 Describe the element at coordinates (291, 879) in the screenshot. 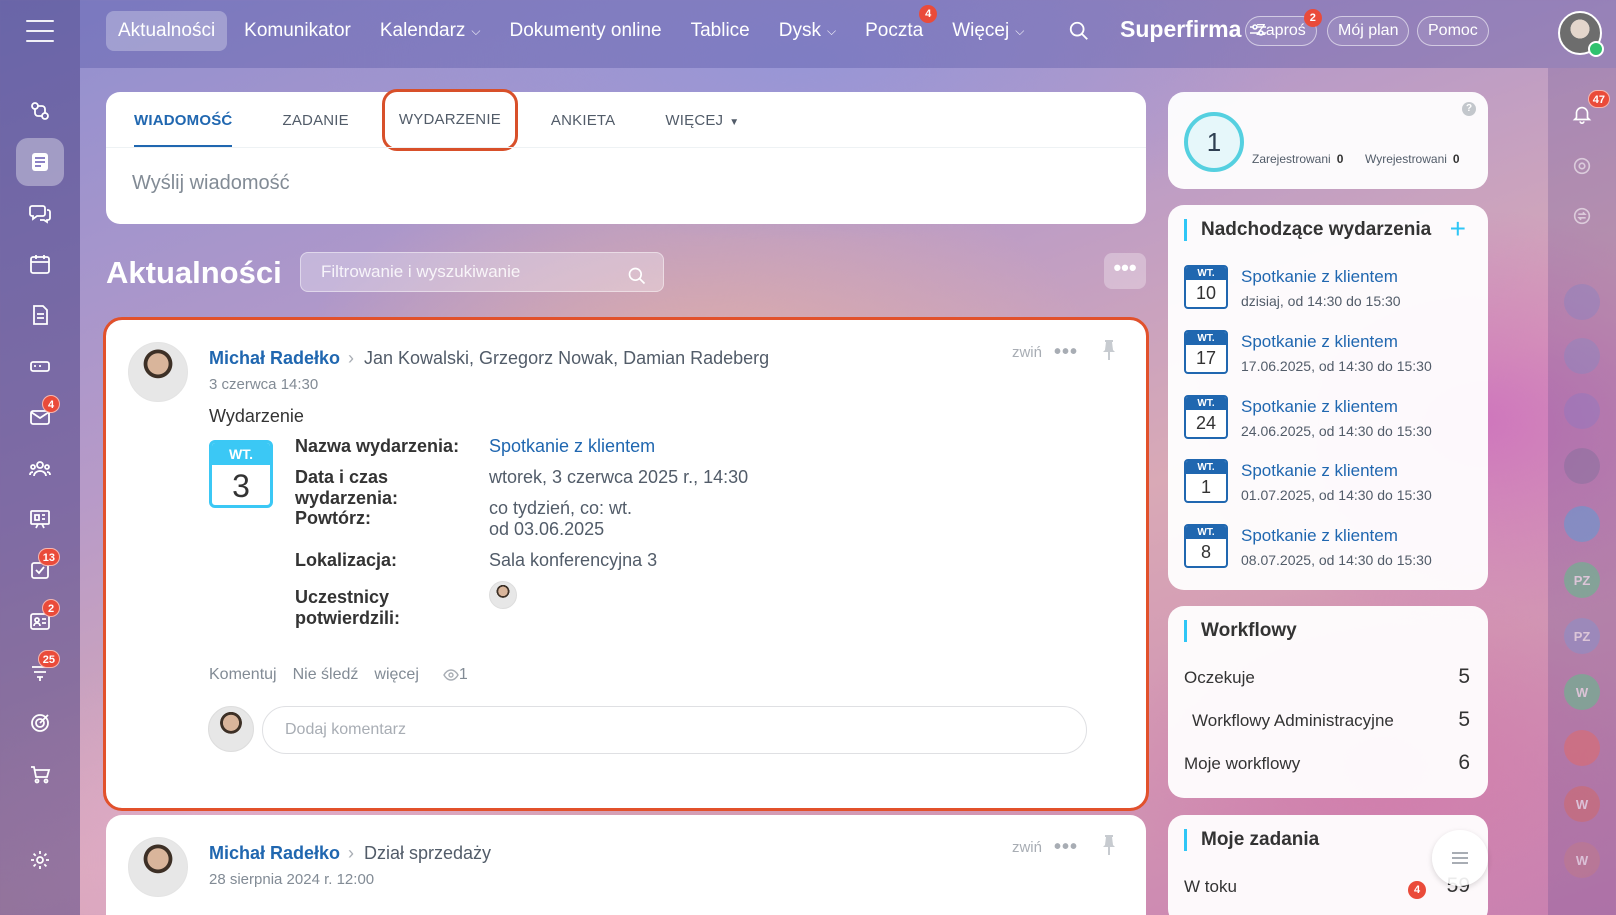

I see `post-date: 28 sierpnia 2024 r. 12:00` at that location.